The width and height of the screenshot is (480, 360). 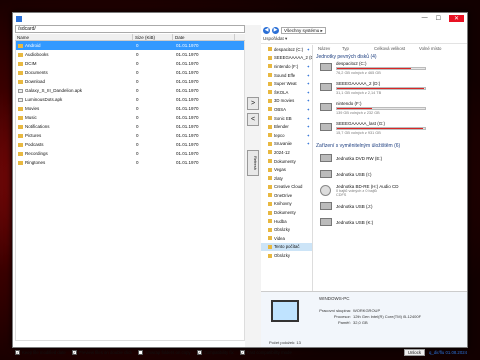 I want to click on hard-drives-group: Jednotky pevných disků (4), so click(x=391, y=57).